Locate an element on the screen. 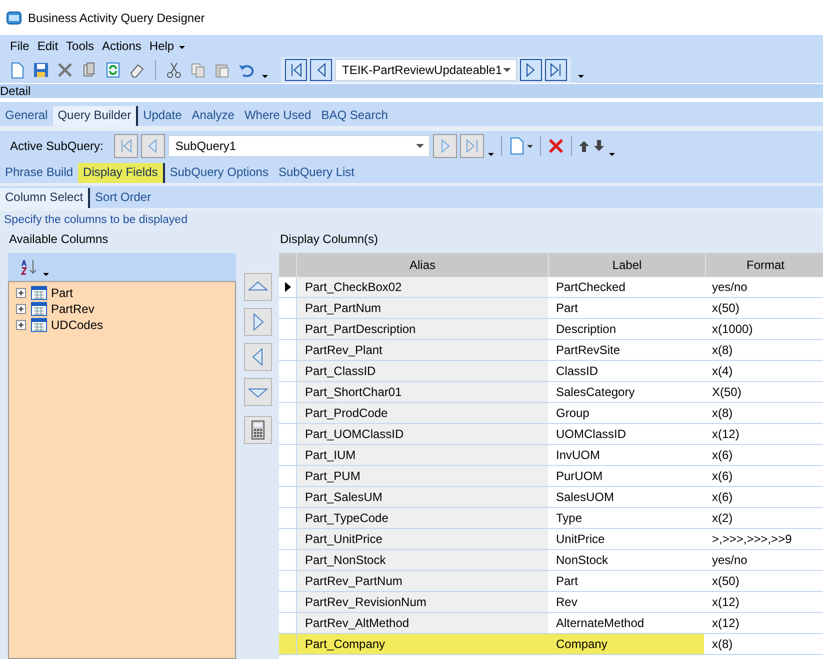 This screenshot has height=659, width=823. current-row-icon is located at coordinates (287, 287).